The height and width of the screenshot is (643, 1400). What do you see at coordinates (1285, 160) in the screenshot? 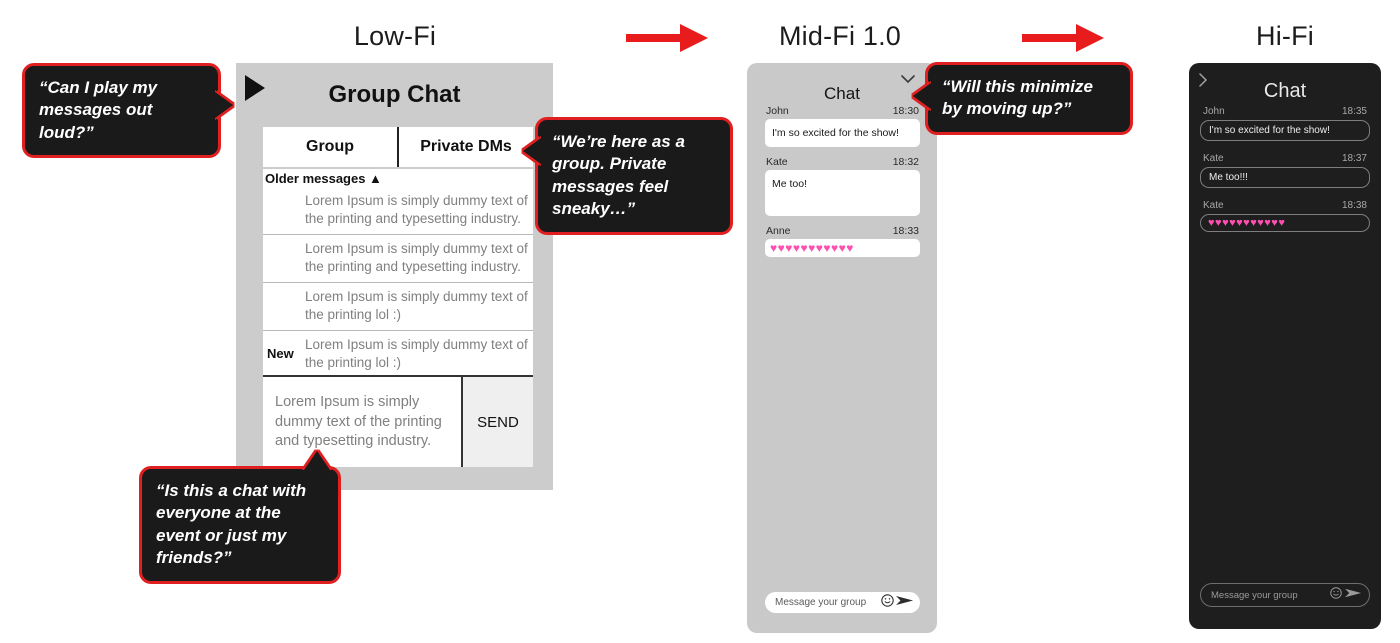
I see `message-meta: Kate 18:37` at bounding box center [1285, 160].